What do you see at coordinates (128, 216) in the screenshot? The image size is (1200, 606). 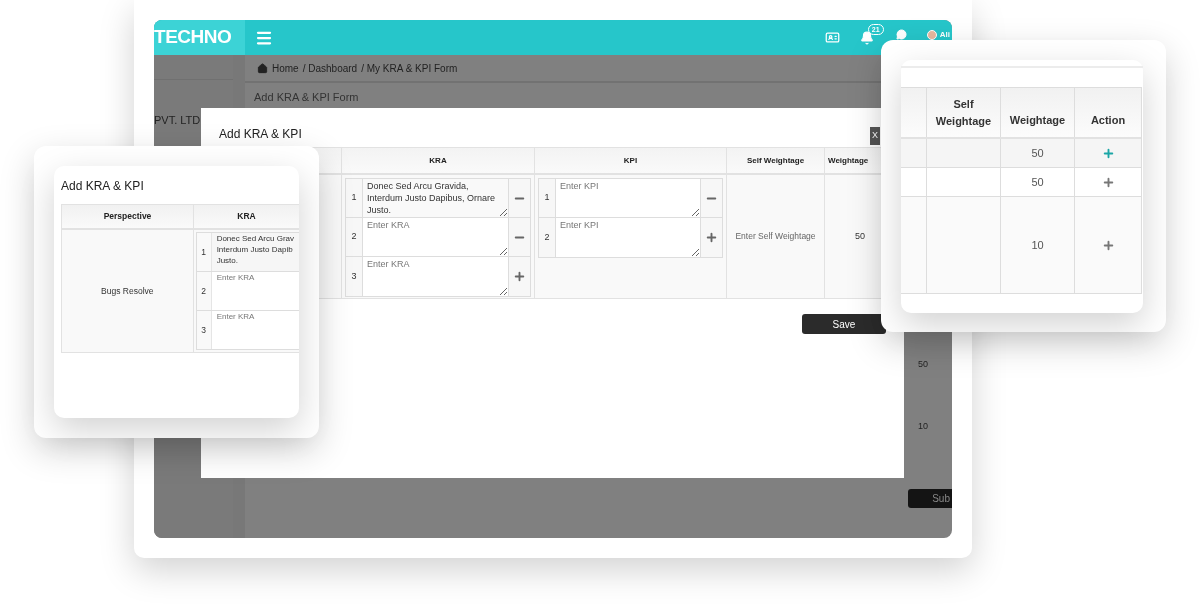 I see `column-header: Perspective` at bounding box center [128, 216].